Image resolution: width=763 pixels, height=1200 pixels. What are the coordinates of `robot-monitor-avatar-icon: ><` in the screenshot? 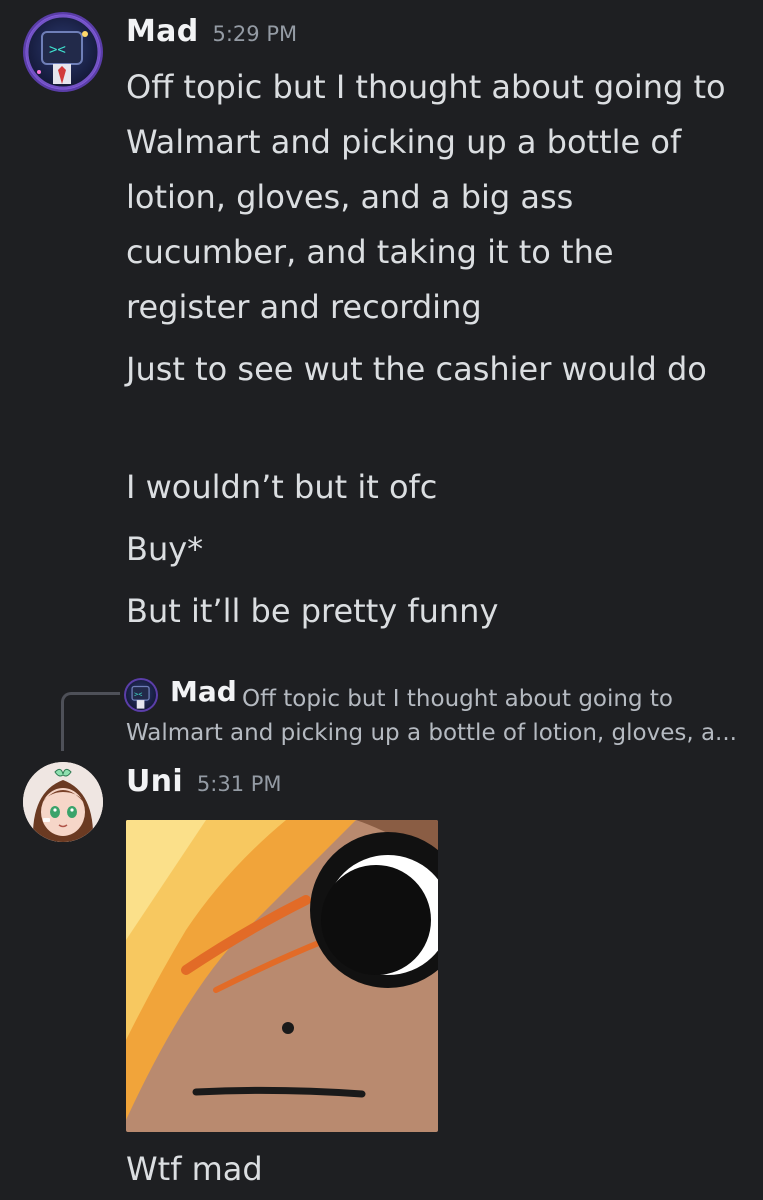 It's located at (63, 52).